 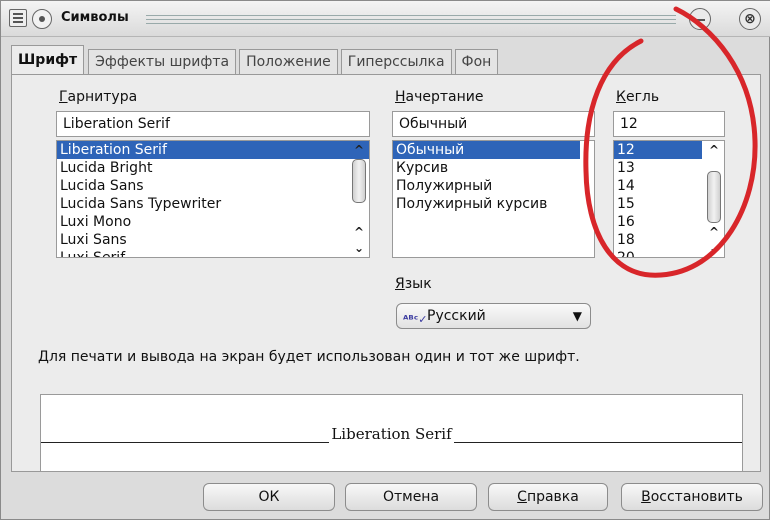 I want to click on font-family-label: Гарнитура, so click(x=98, y=97).